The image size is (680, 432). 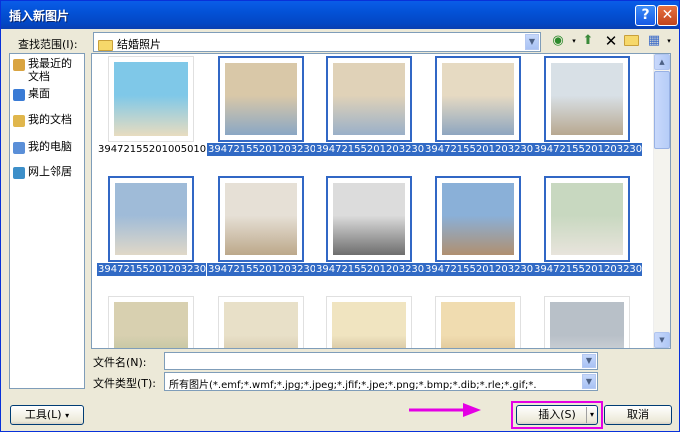 What do you see at coordinates (50, 146) in the screenshot?
I see `place-computer-label: 我的电脑` at bounding box center [50, 146].